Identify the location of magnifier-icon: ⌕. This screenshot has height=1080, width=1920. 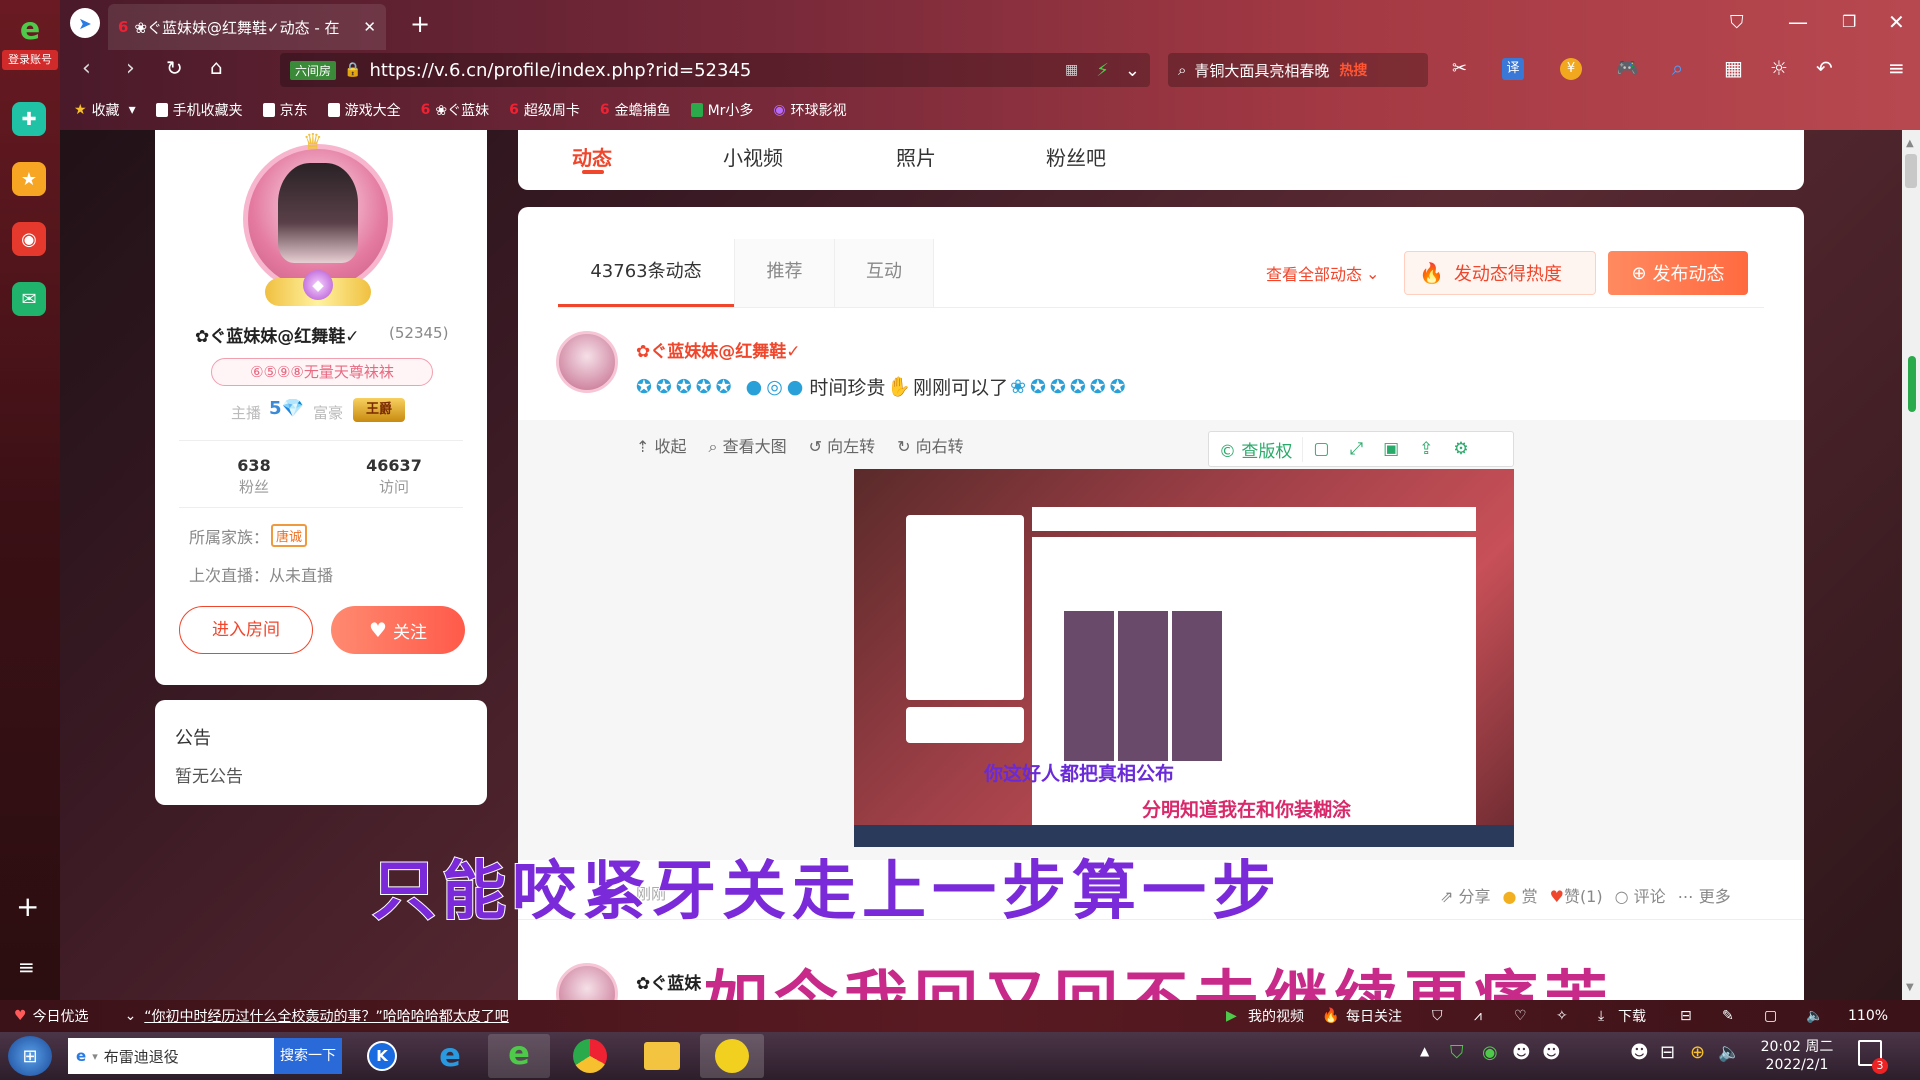
(1677, 68).